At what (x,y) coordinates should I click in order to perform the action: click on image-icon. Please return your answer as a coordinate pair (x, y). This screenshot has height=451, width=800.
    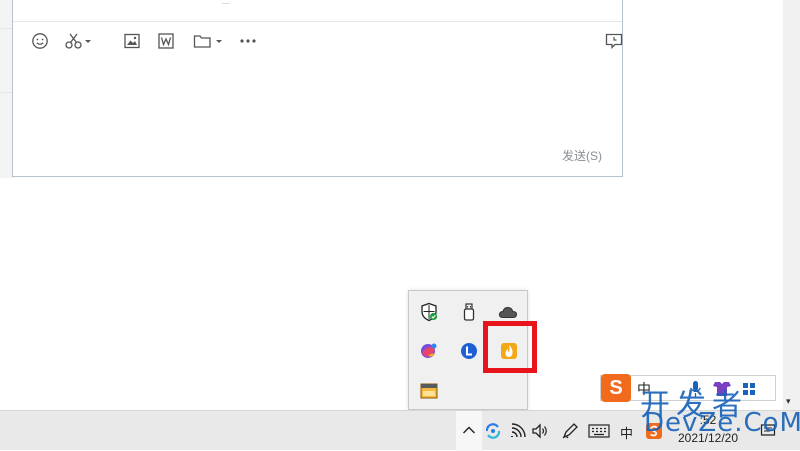
    Looking at the image, I should click on (132, 41).